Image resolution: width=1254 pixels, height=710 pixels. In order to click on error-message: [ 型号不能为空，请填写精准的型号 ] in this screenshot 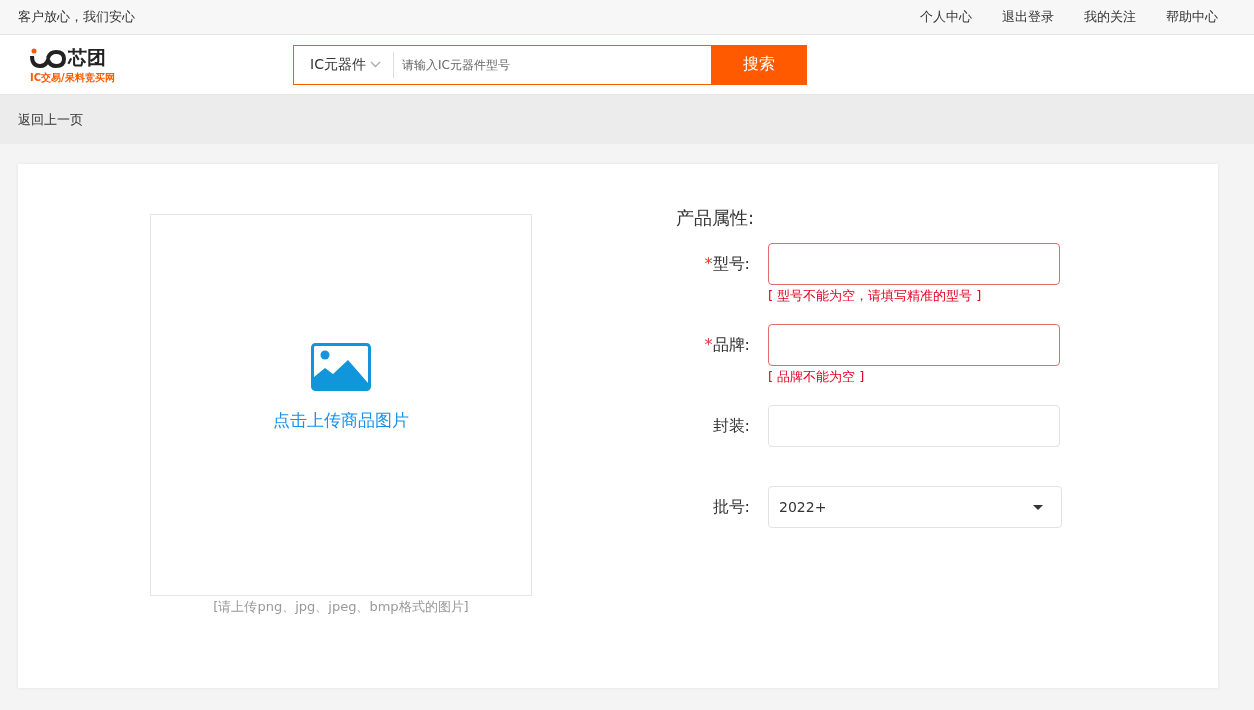, I will do `click(875, 295)`.